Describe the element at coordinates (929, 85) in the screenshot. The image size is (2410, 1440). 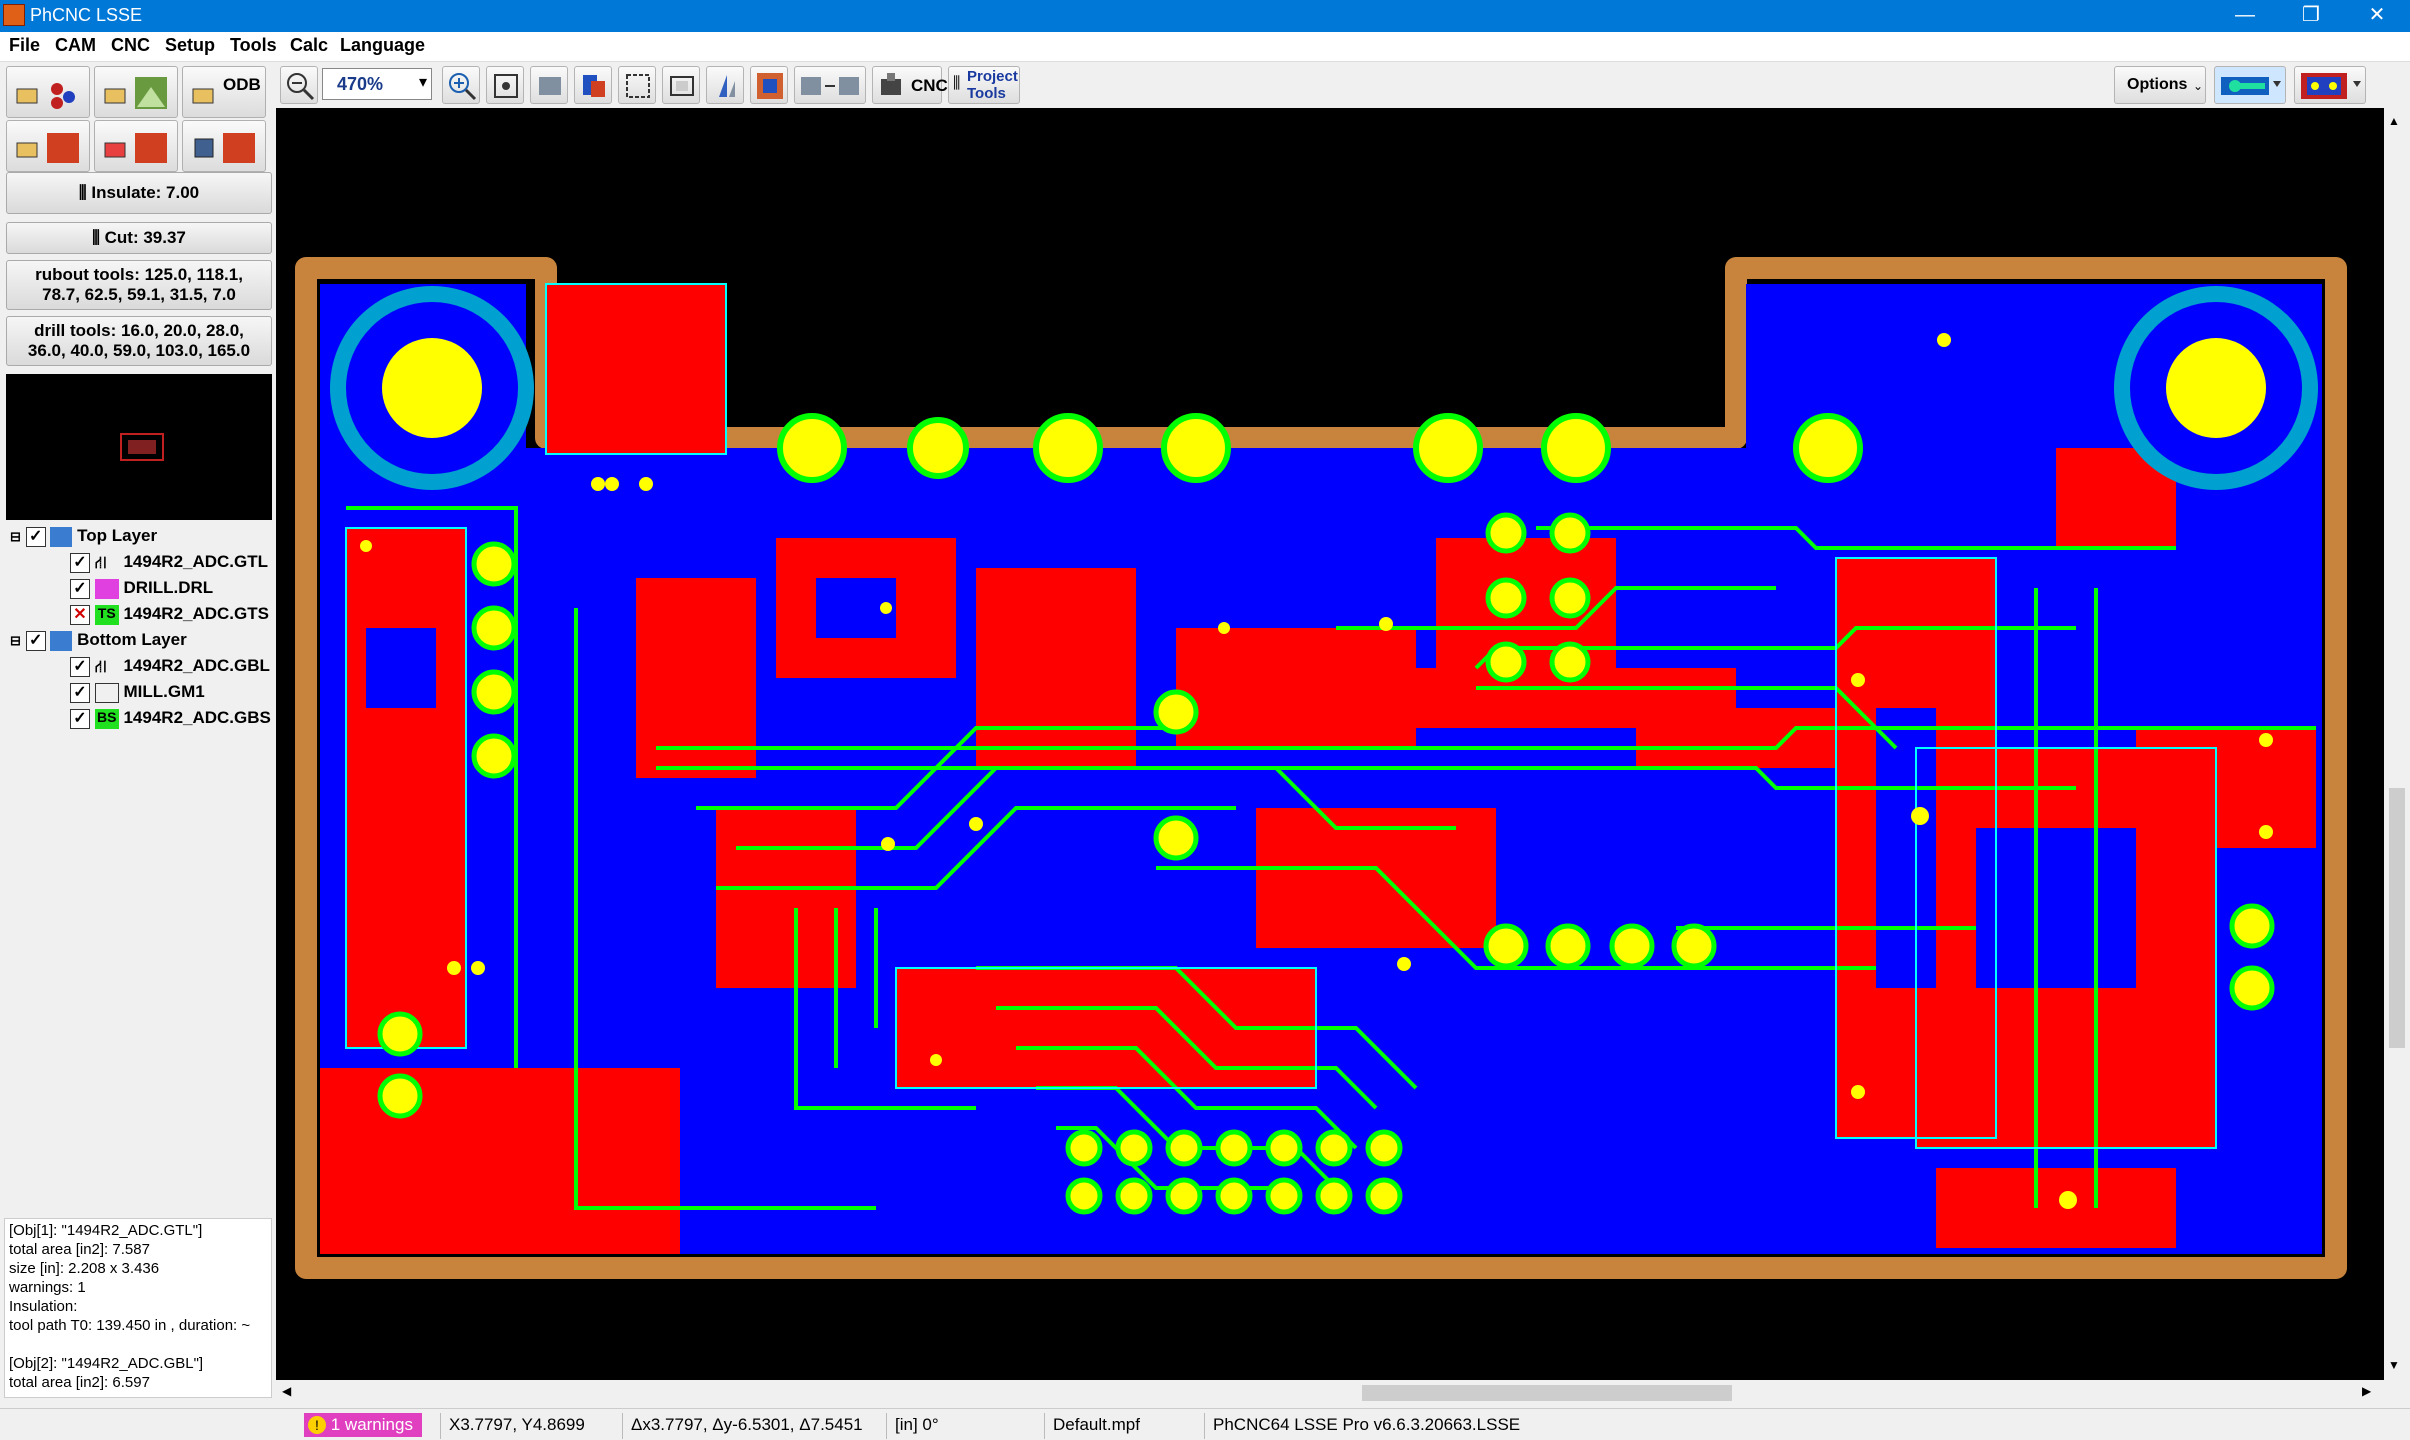
I see `cnc-label: CNC` at that location.